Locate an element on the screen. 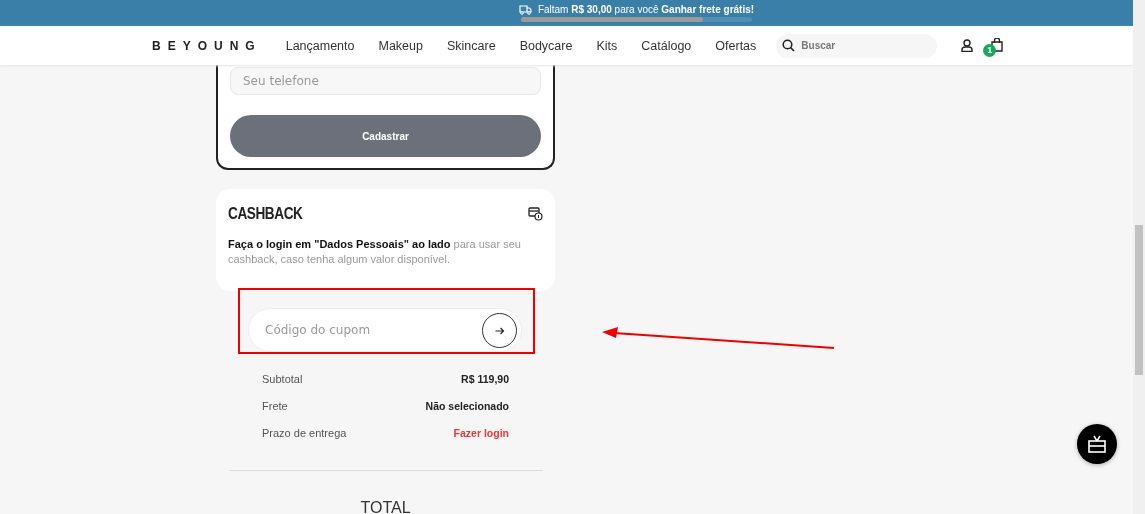 This screenshot has height=514, width=1145. summary-value: R$ 119,90 is located at coordinates (485, 379).